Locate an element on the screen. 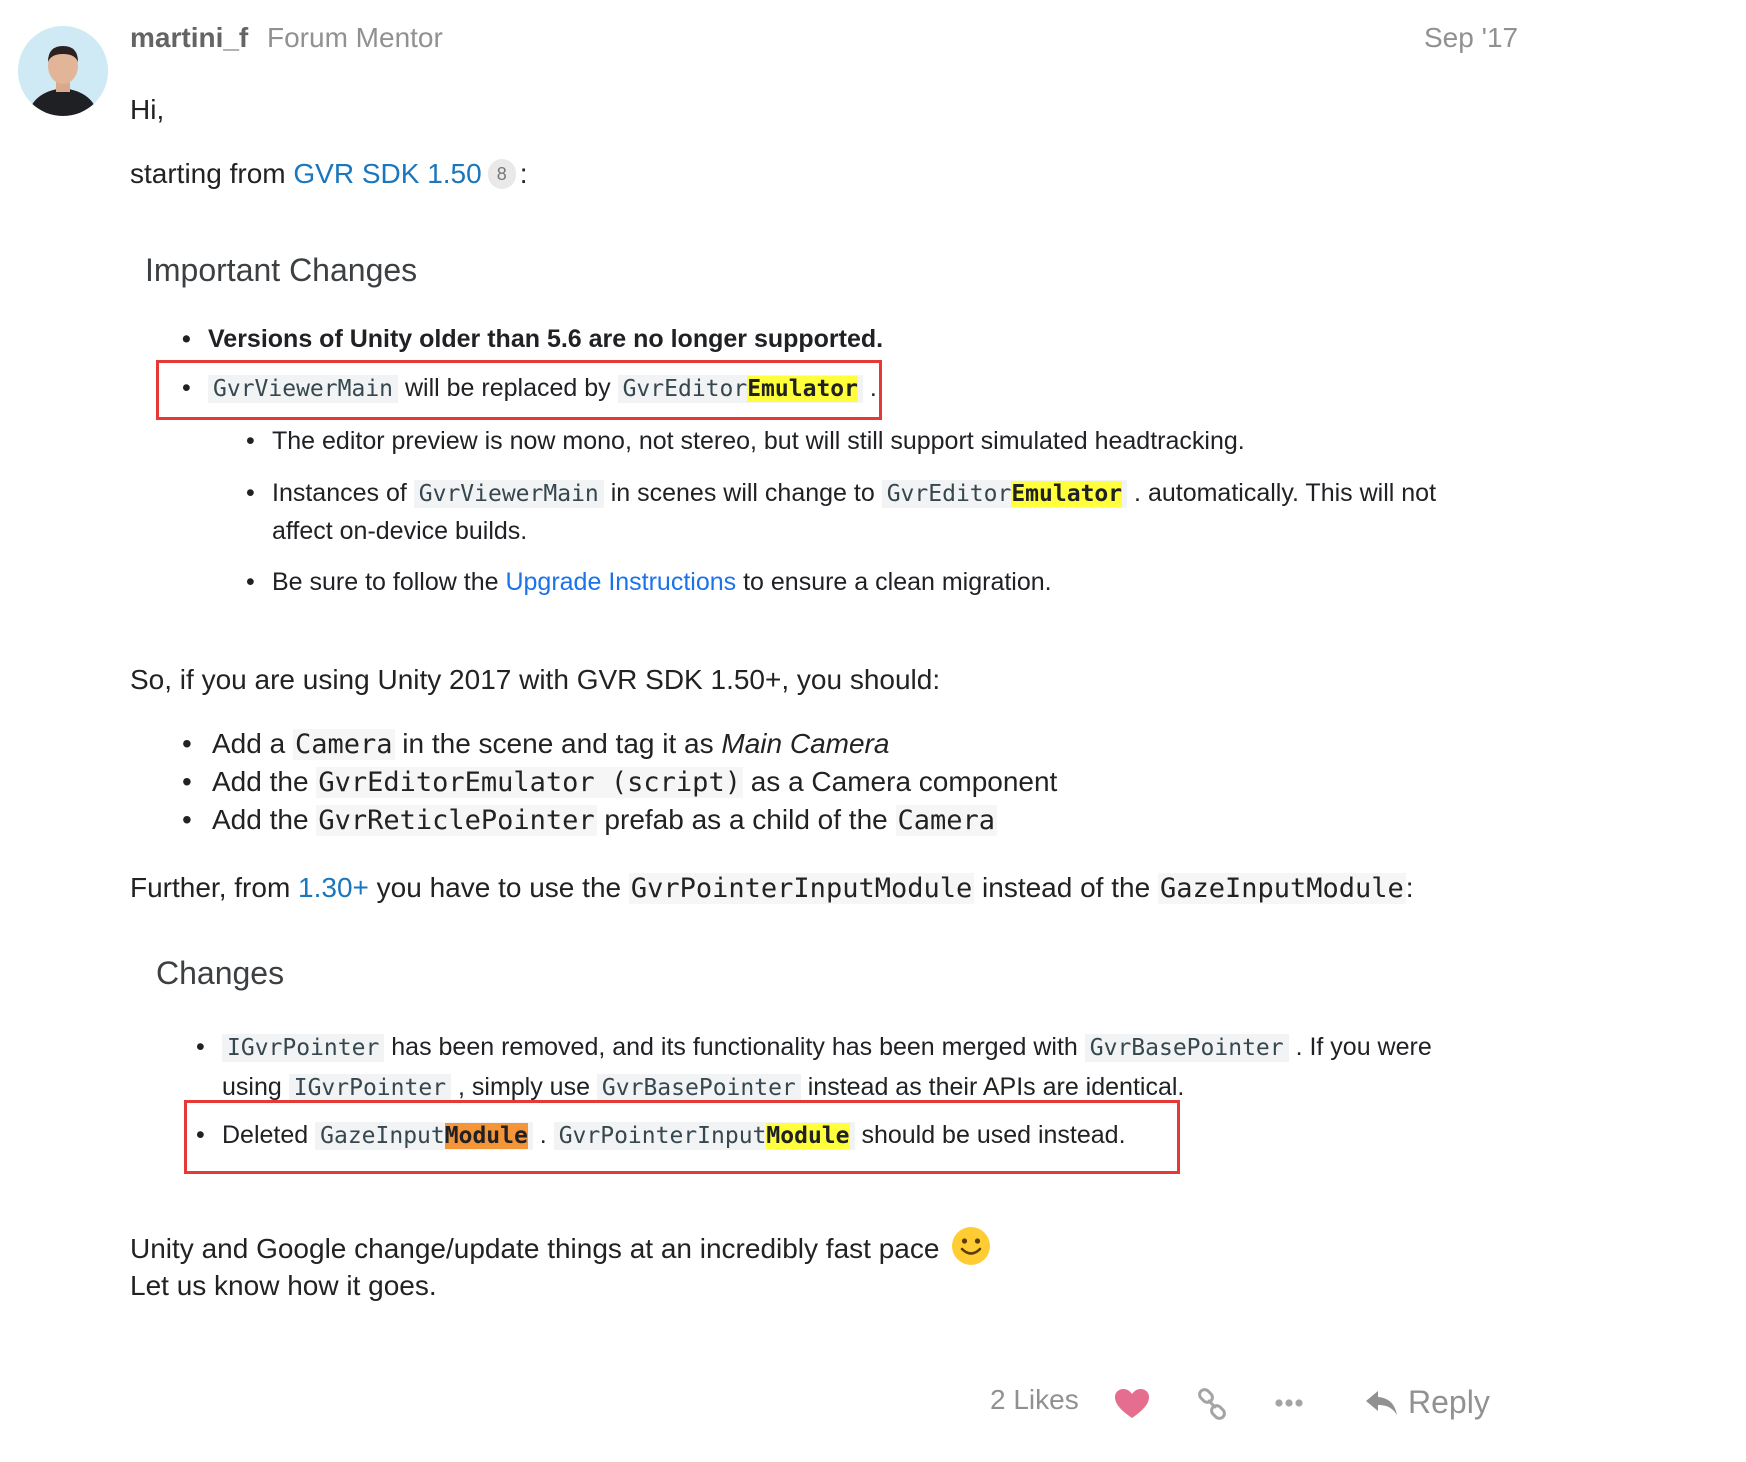  intro-colon: : is located at coordinates (523, 173).